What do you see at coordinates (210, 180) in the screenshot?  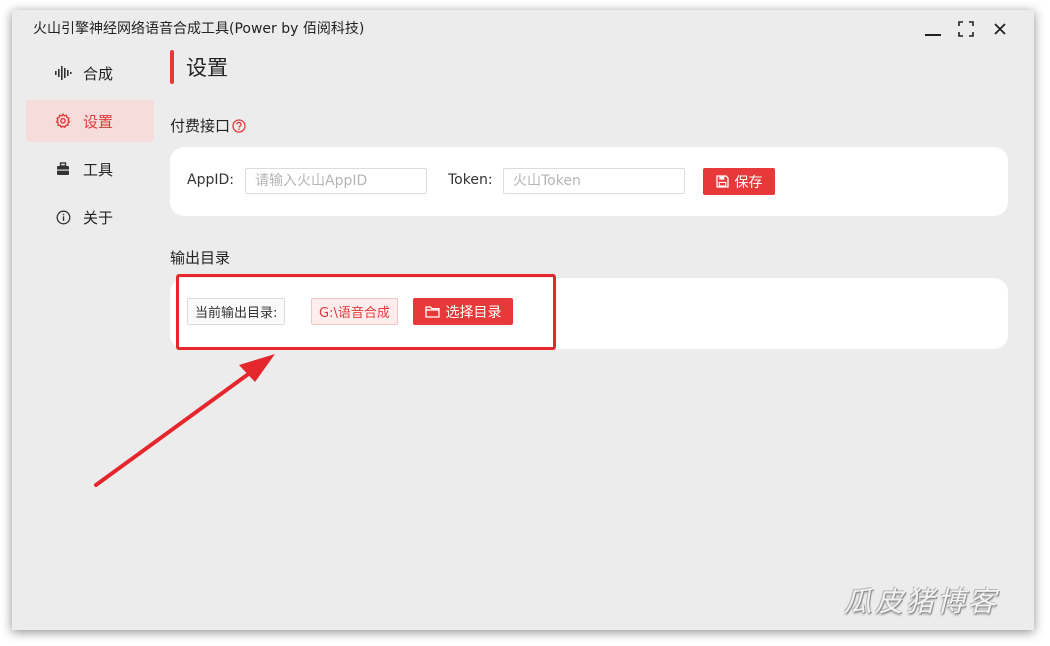 I see `appid-label: AppID:` at bounding box center [210, 180].